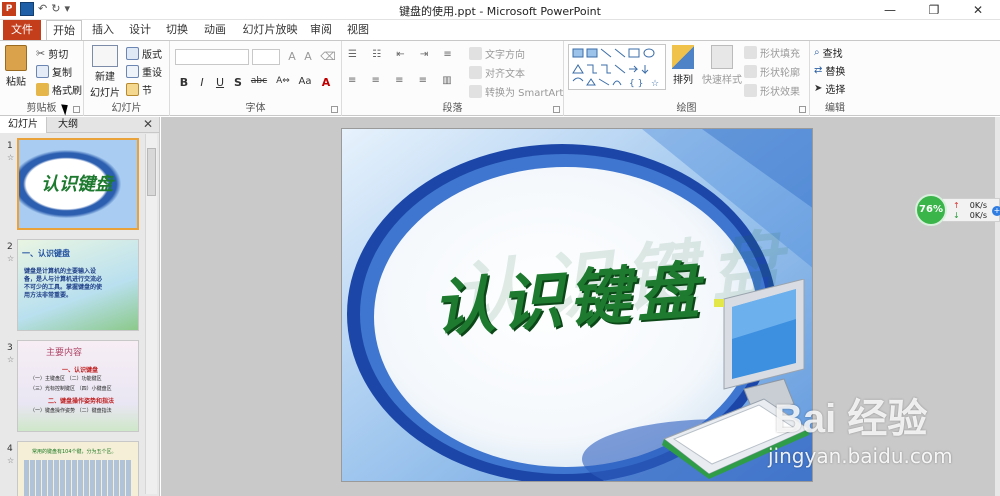 The image size is (1000, 496). What do you see at coordinates (686, 108) in the screenshot?
I see `group-label-drawing: 绘图` at bounding box center [686, 108].